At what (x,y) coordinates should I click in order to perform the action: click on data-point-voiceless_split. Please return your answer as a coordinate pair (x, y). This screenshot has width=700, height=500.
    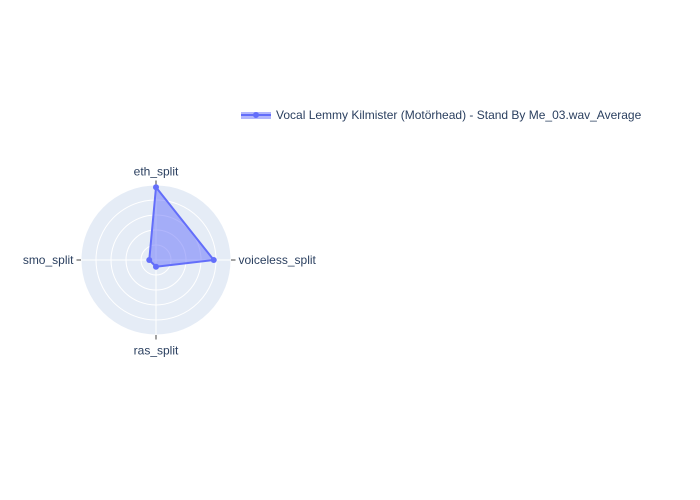
    Looking at the image, I should click on (213, 260).